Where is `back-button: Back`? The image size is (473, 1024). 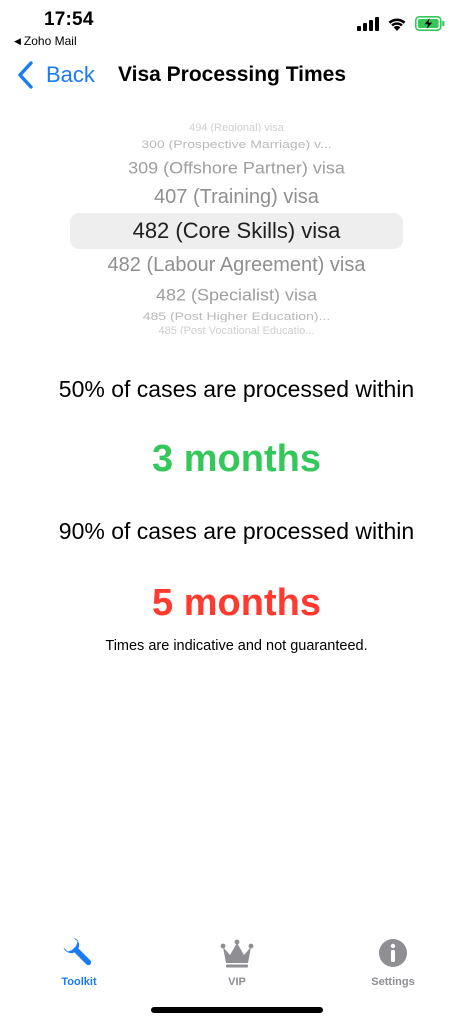
back-button: Back is located at coordinates (54, 75).